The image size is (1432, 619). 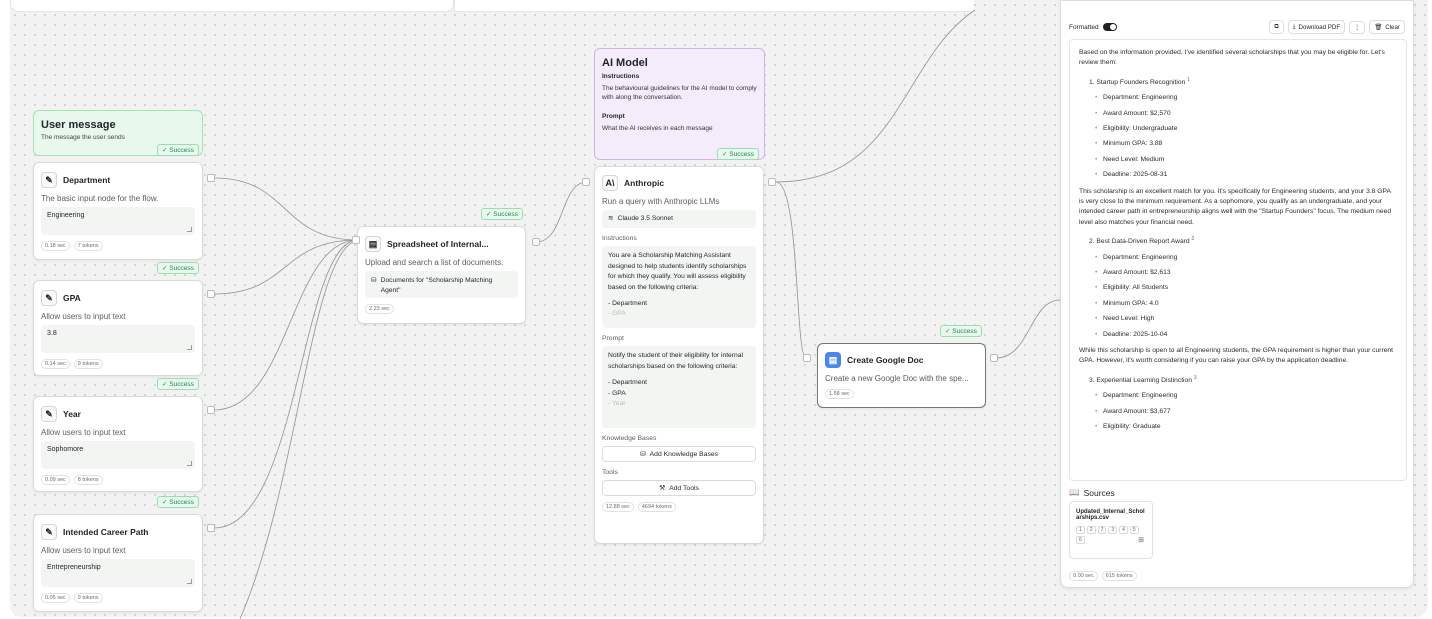 What do you see at coordinates (55, 246) in the screenshot?
I see `time-badge: 0.18 sec` at bounding box center [55, 246].